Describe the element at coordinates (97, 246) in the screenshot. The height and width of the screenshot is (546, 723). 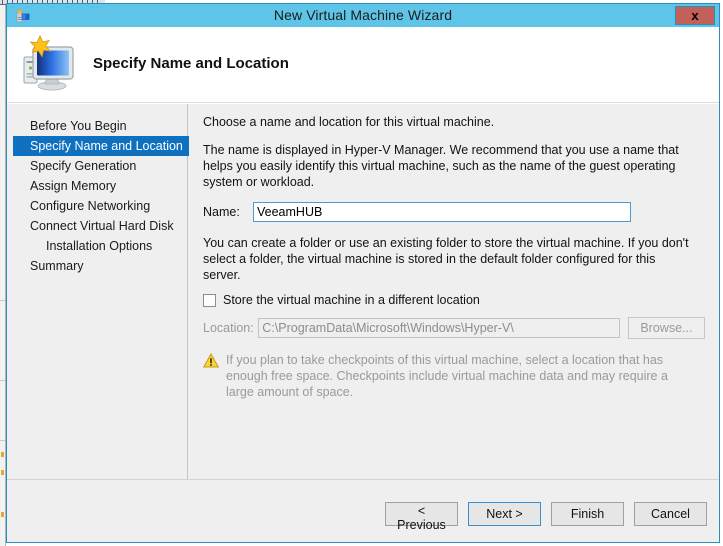
I see `sidebar-item-installation-options: Installation Options` at that location.